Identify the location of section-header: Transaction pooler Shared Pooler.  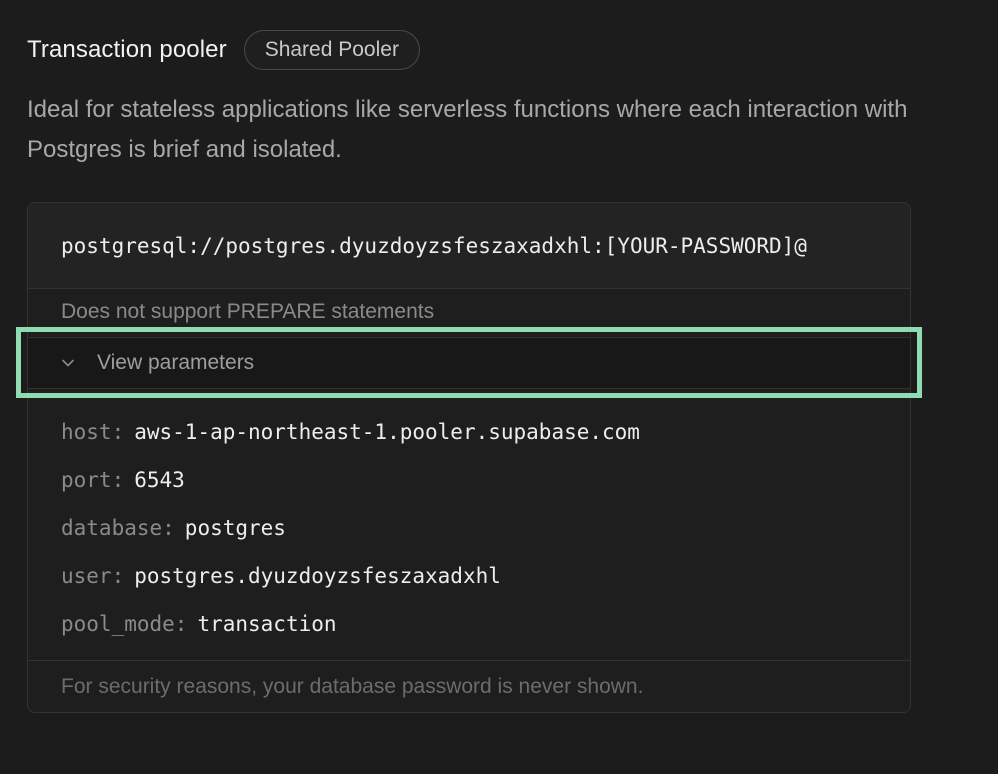
(223, 50).